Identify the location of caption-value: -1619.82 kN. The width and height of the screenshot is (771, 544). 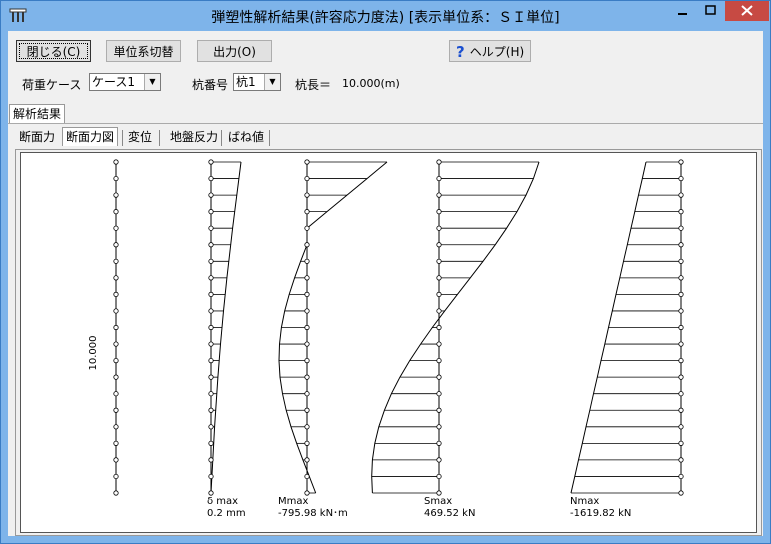
(600, 513).